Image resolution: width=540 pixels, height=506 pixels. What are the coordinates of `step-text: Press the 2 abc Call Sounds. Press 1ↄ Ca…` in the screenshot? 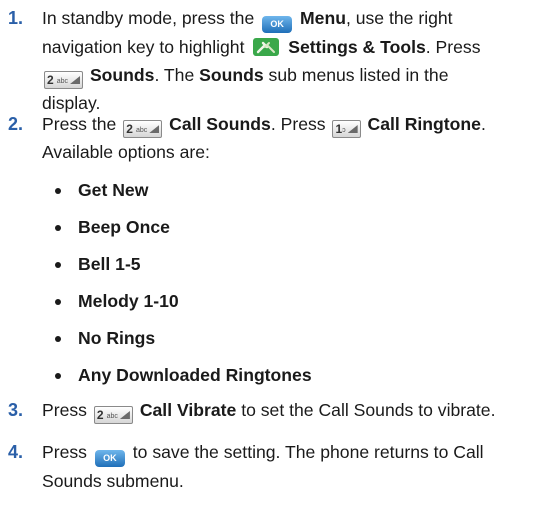 It's located at (264, 138).